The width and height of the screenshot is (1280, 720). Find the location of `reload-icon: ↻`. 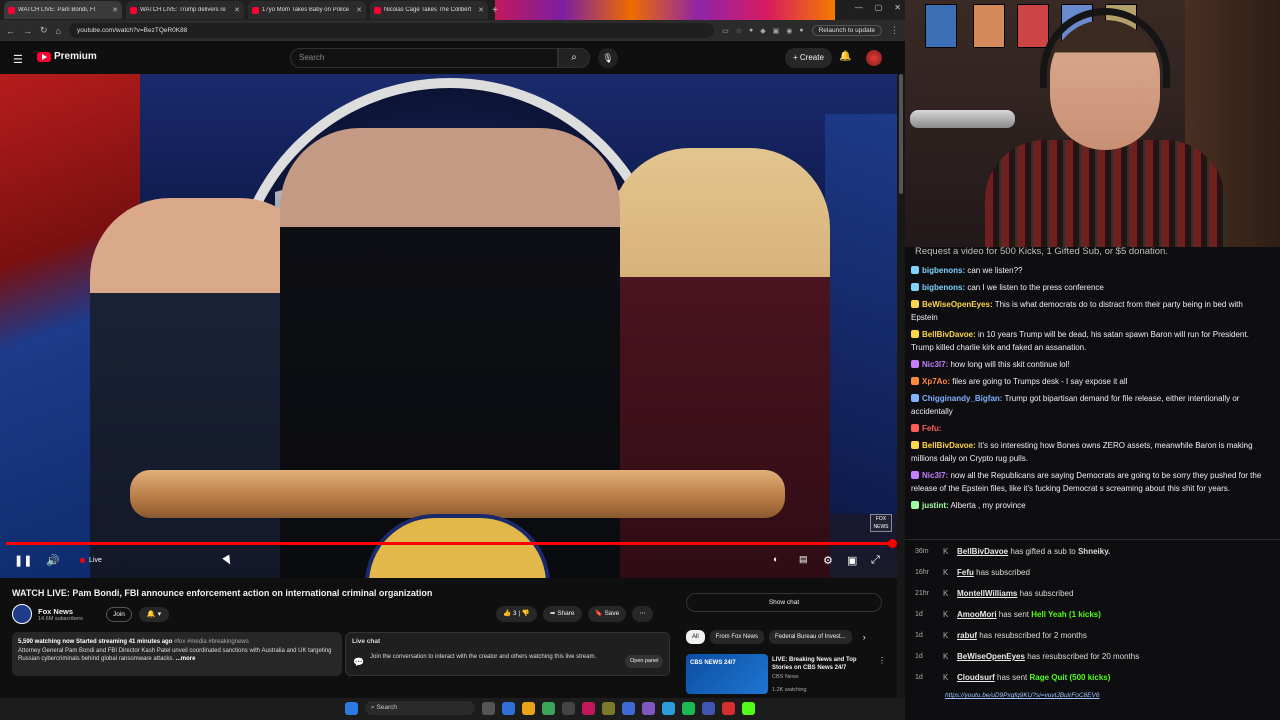

reload-icon: ↻ is located at coordinates (44, 30).